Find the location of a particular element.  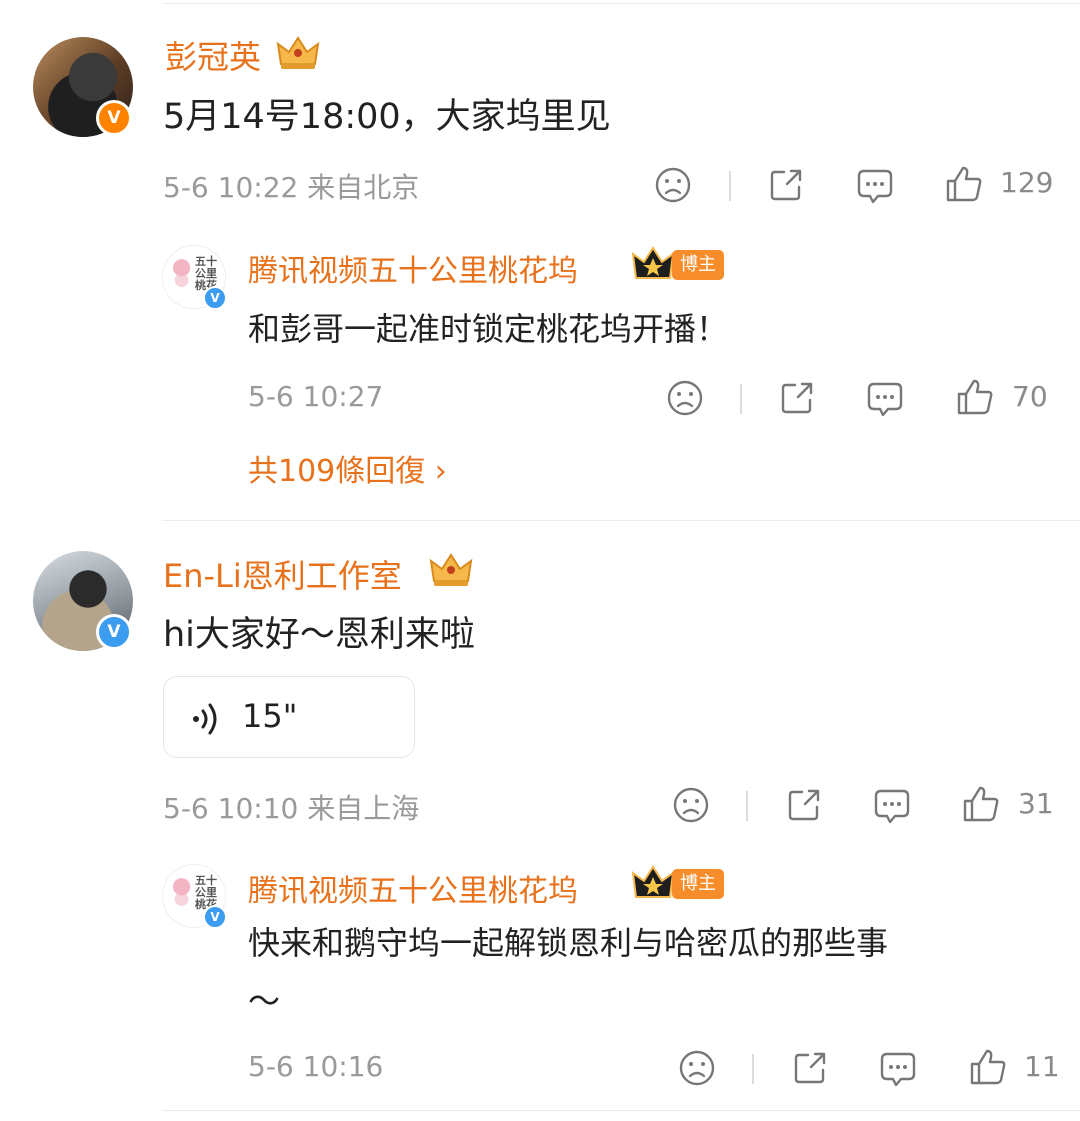

reply-text: 和彭哥一起准时锁定桃花坞开播！ is located at coordinates (488, 329).